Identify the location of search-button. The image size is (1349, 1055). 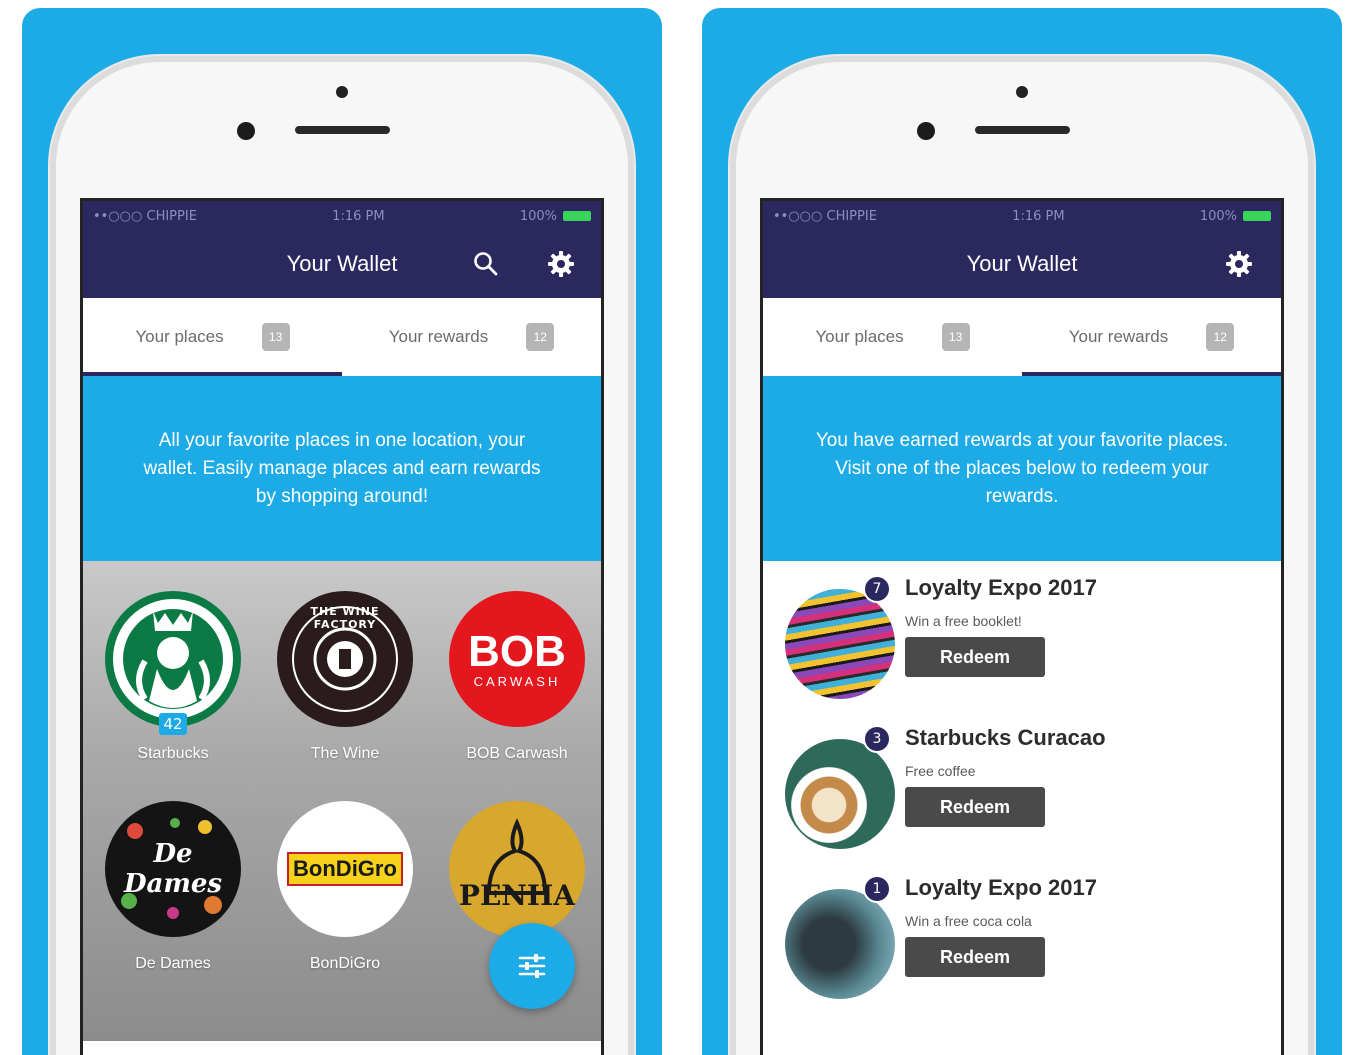
(486, 264).